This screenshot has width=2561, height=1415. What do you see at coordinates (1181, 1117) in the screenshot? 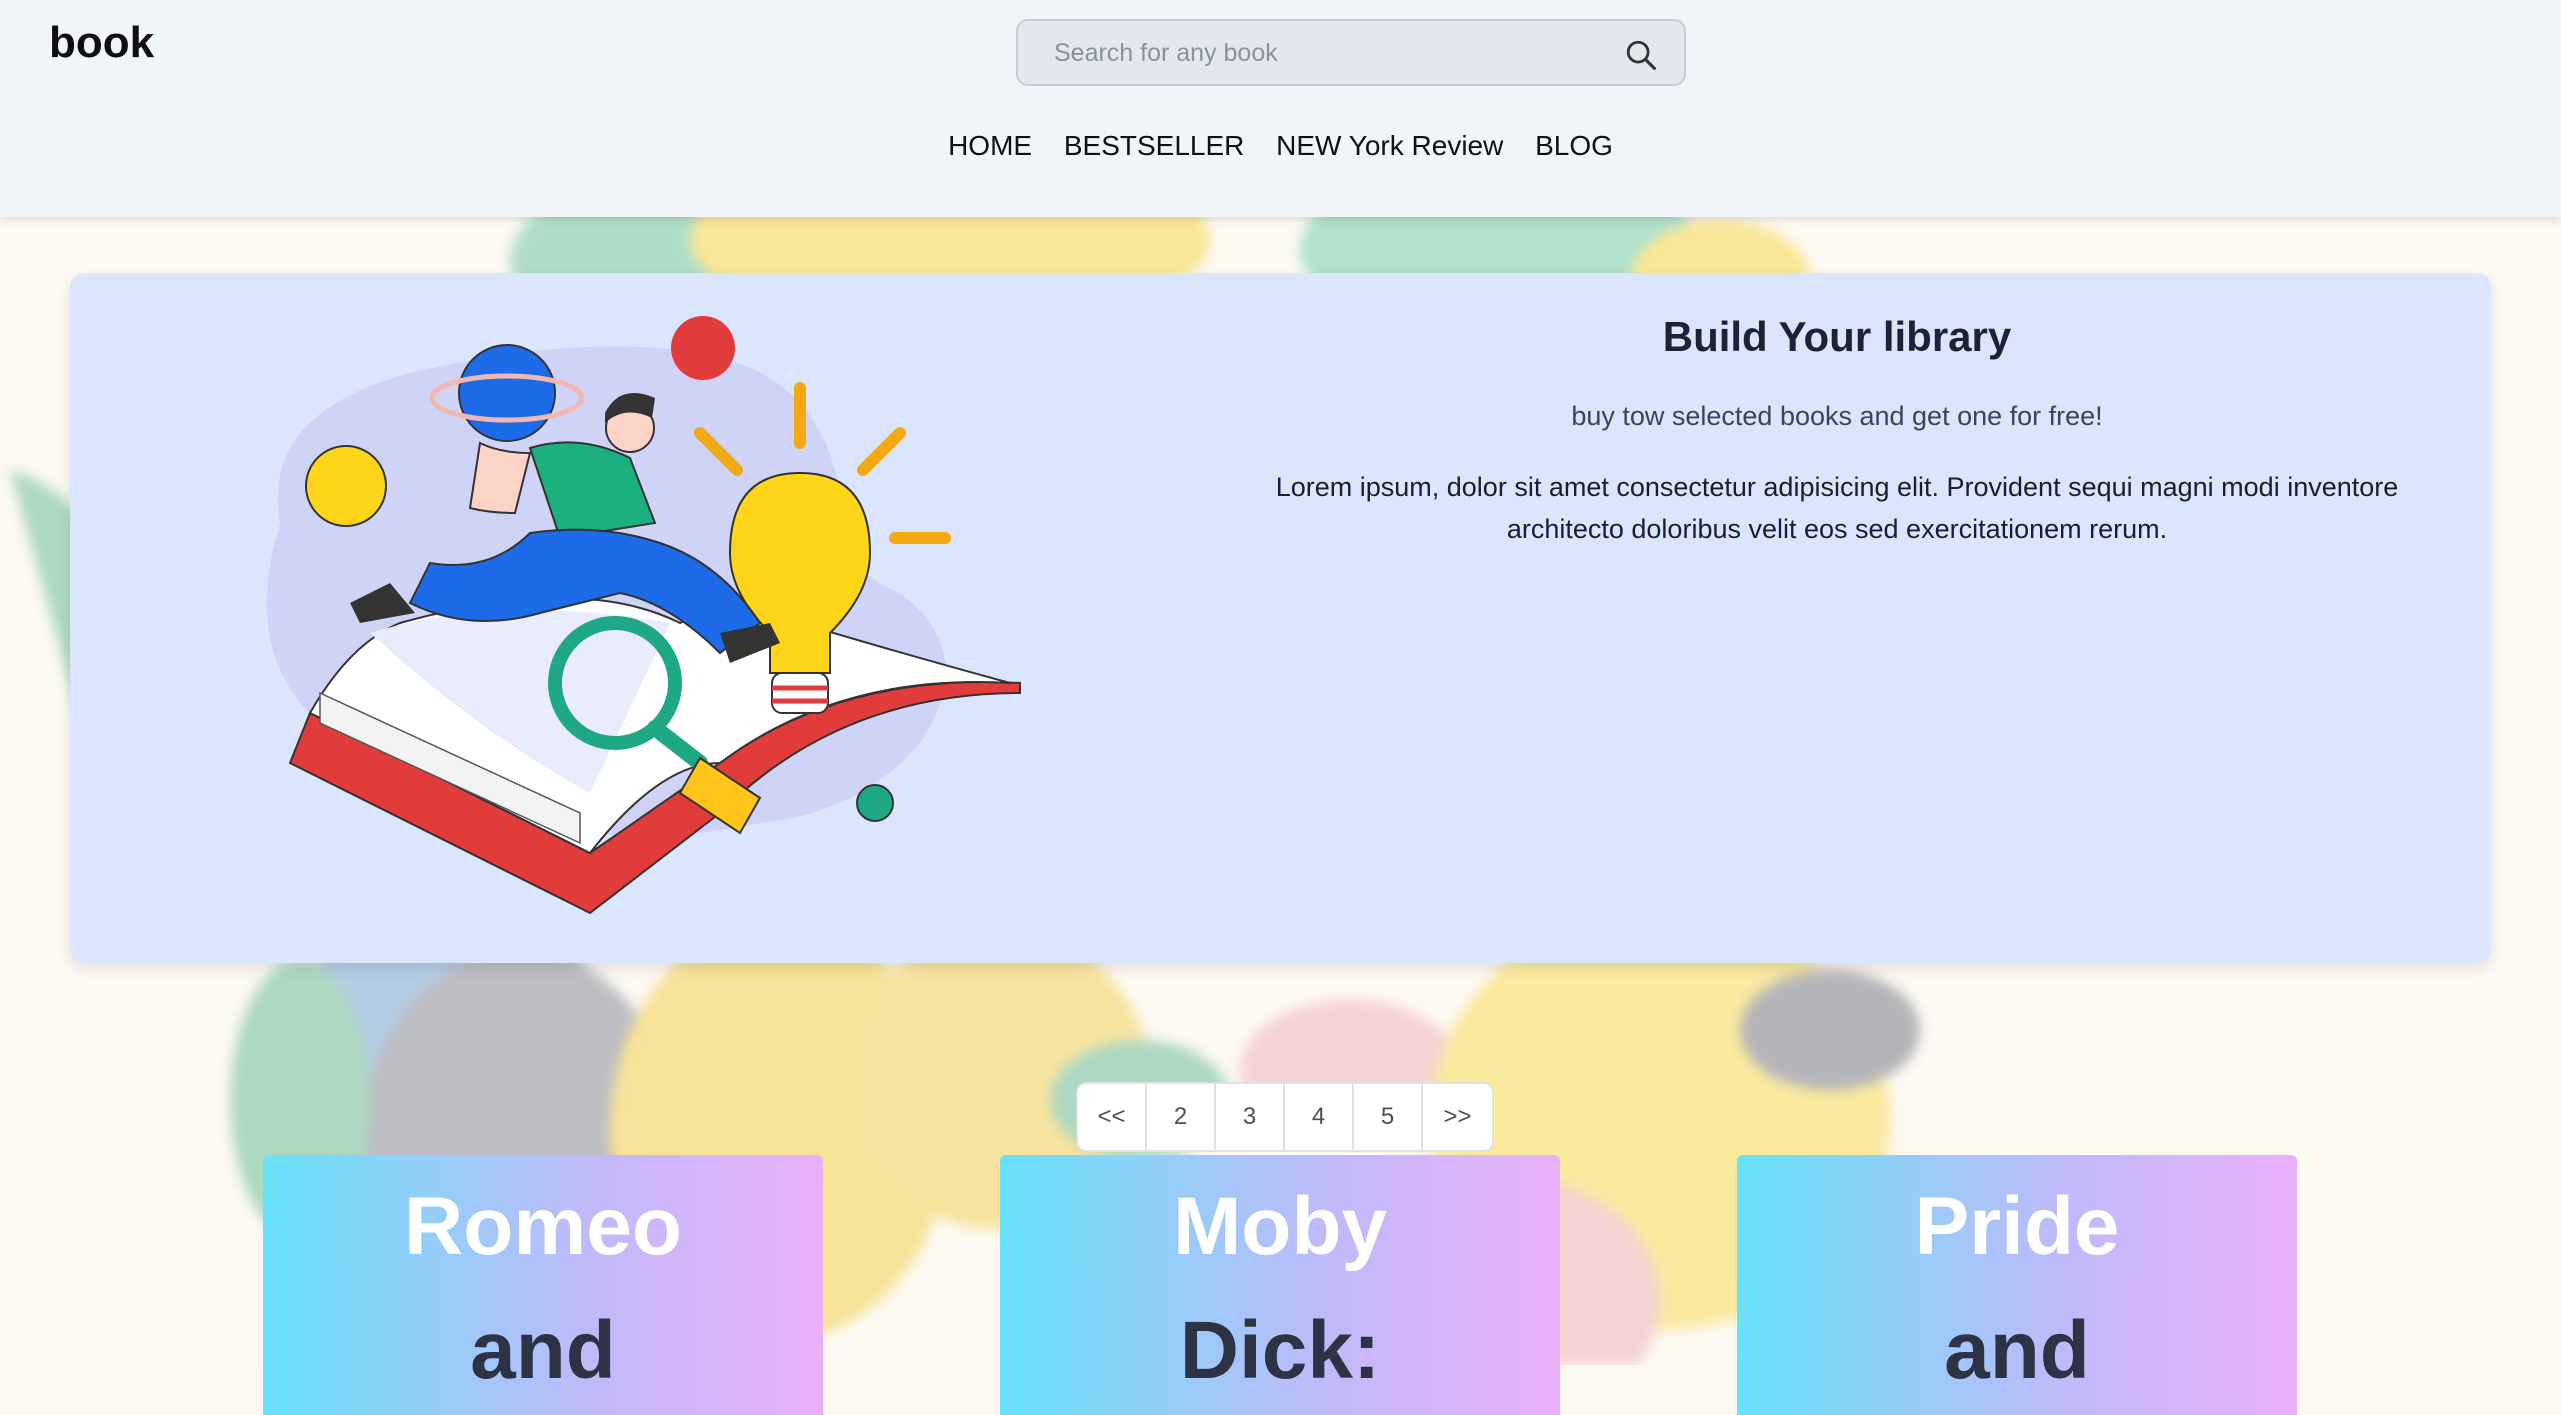
I see `pagination-page-2: 2` at bounding box center [1181, 1117].